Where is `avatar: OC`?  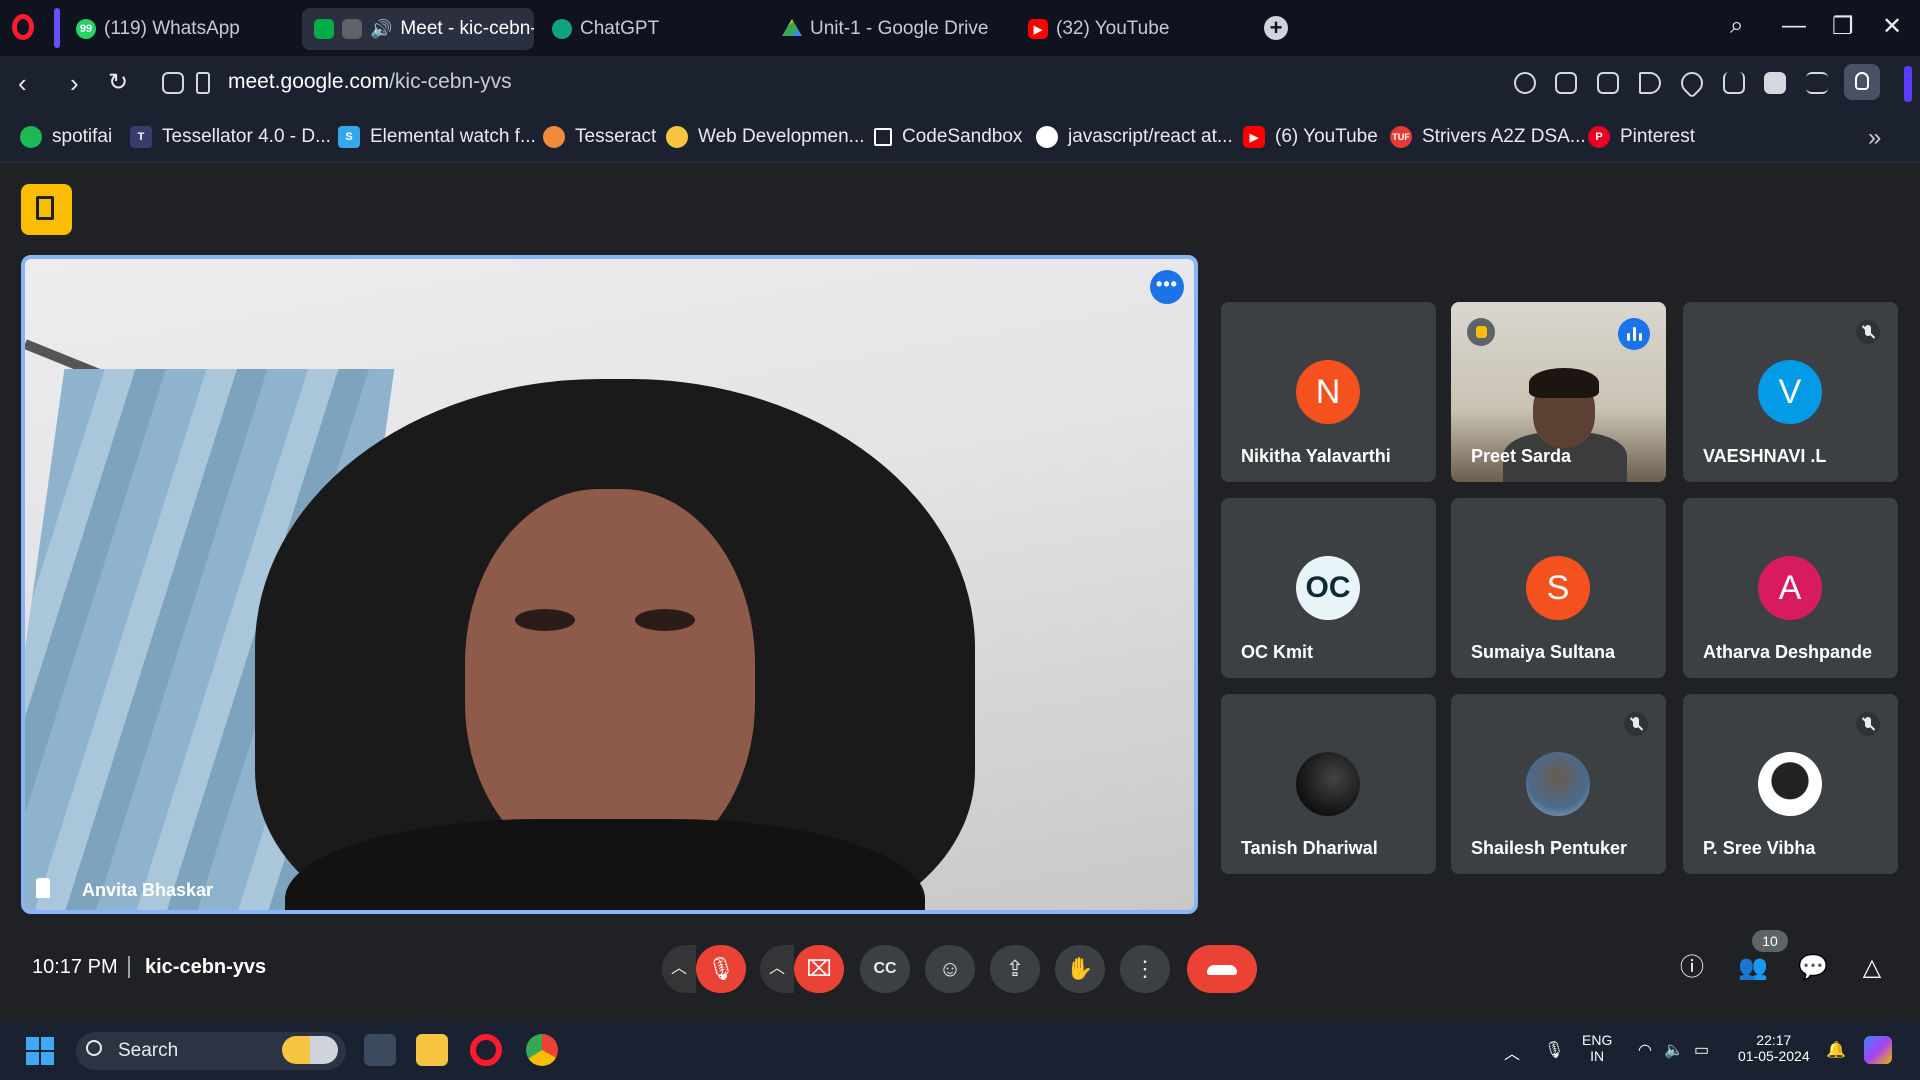 avatar: OC is located at coordinates (1328, 588).